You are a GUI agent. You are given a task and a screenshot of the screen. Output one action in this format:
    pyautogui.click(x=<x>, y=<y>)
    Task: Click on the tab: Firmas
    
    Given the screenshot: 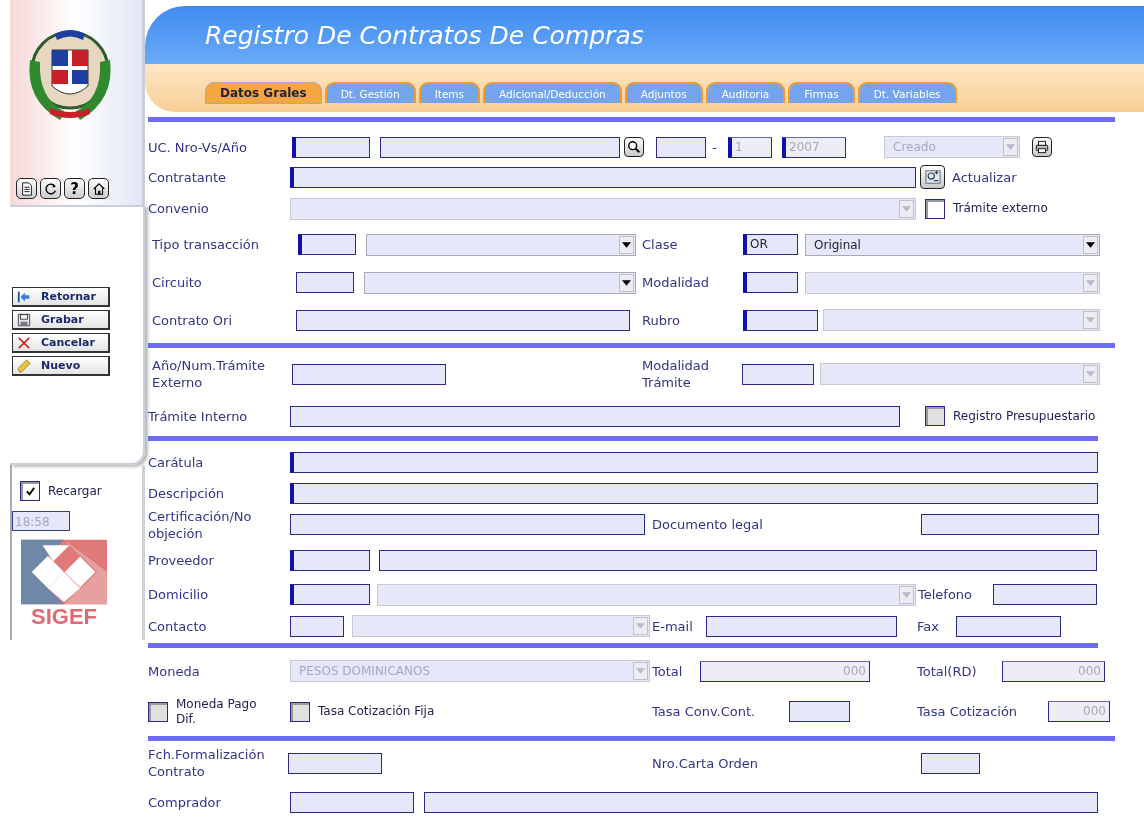 What is the action you would take?
    pyautogui.click(x=821, y=92)
    